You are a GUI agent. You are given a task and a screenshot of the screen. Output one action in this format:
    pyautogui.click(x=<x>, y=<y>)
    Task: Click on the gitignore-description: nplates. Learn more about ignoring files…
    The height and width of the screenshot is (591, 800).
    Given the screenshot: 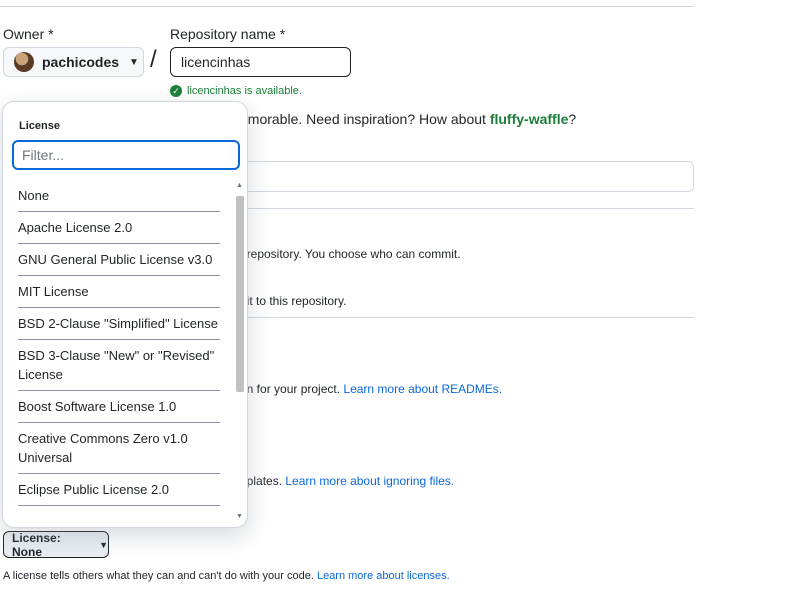 What is the action you would take?
    pyautogui.click(x=347, y=481)
    